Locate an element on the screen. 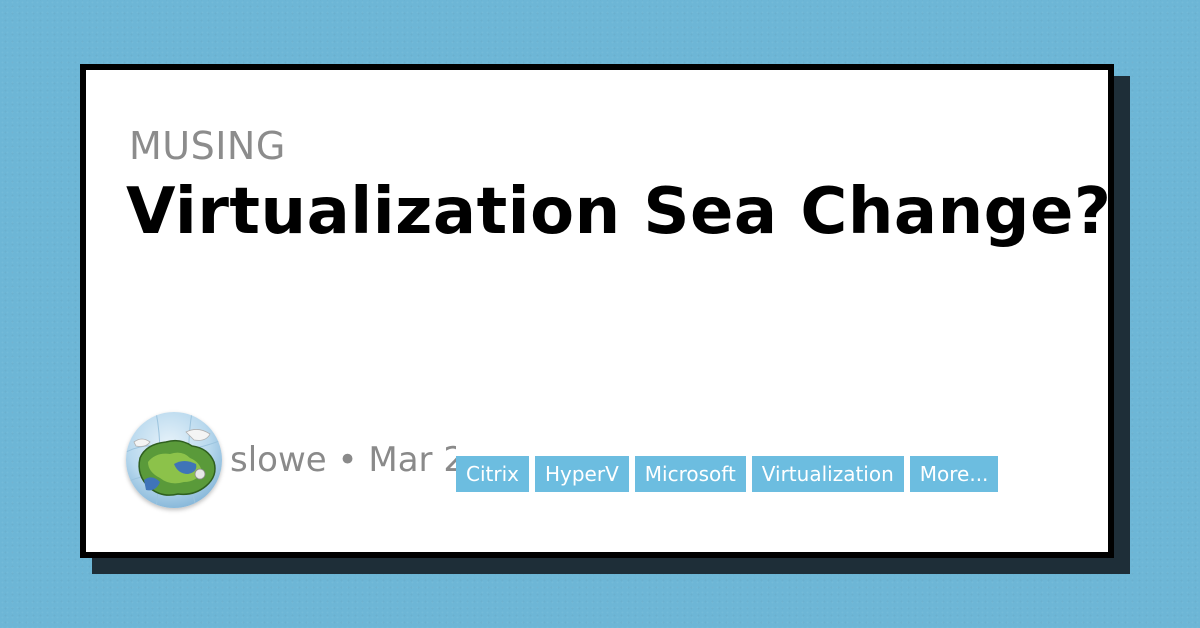 The height and width of the screenshot is (628, 1200). globe-avatar-icon is located at coordinates (174, 460).